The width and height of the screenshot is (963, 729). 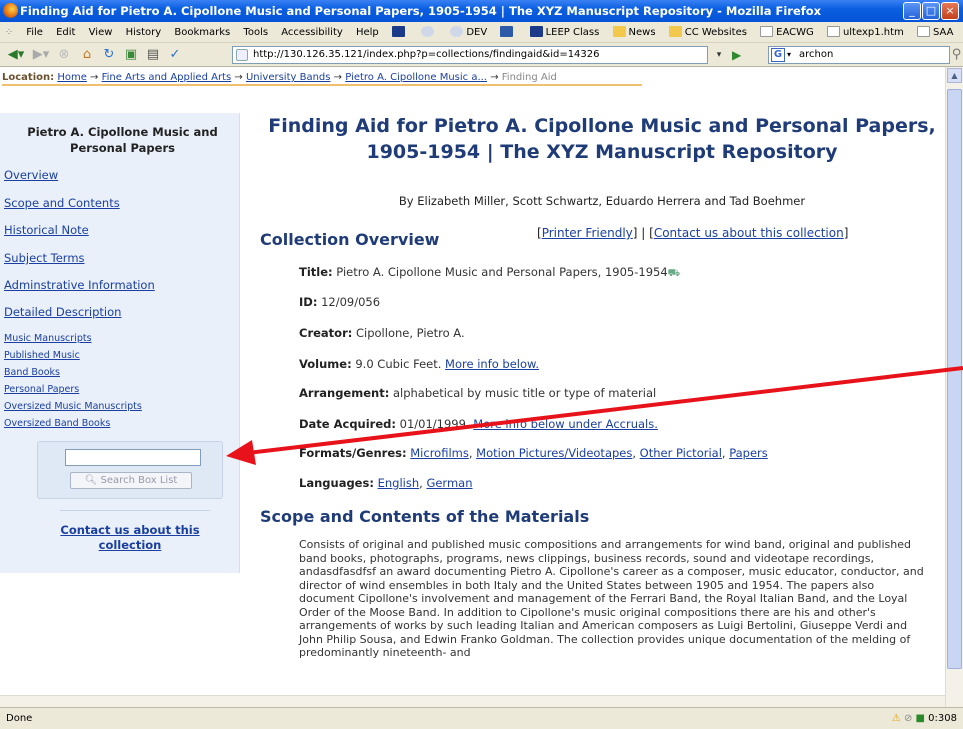 I want to click on sidebar-link-scope: Scope and Contents, so click(x=62, y=203).